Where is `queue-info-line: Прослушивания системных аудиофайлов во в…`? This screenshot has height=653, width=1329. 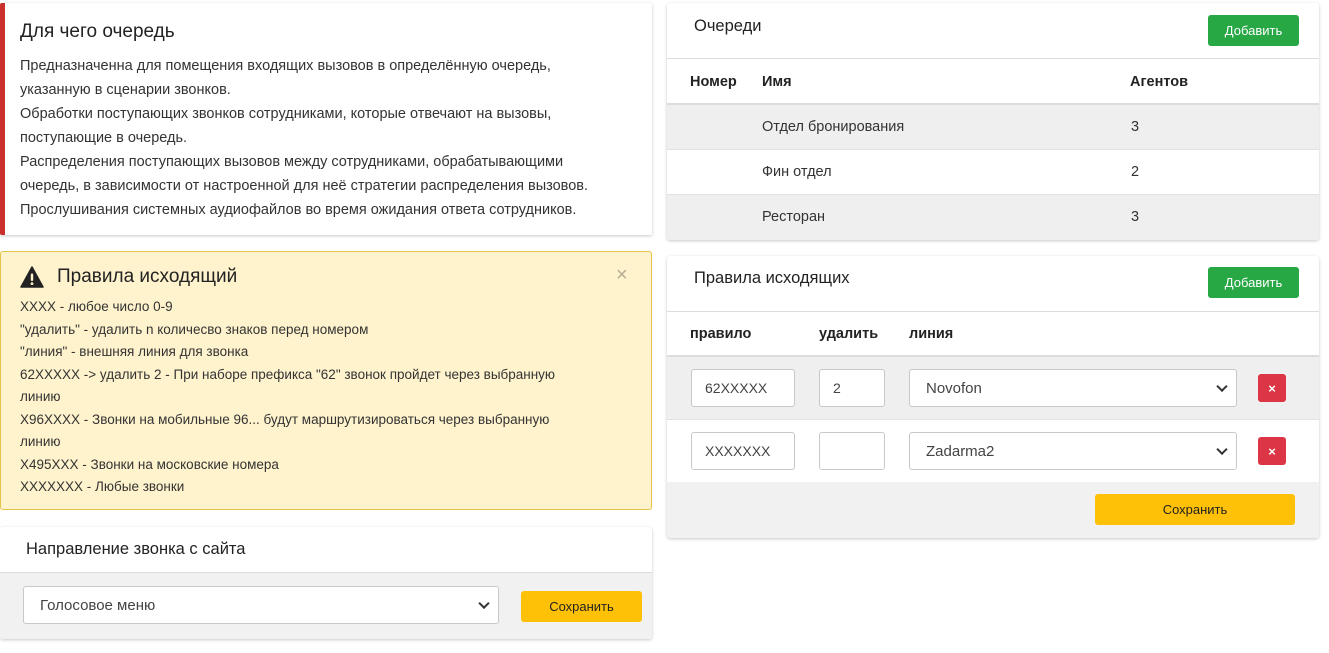
queue-info-line: Прослушивания системных аудиофайлов во в… is located at coordinates (298, 210).